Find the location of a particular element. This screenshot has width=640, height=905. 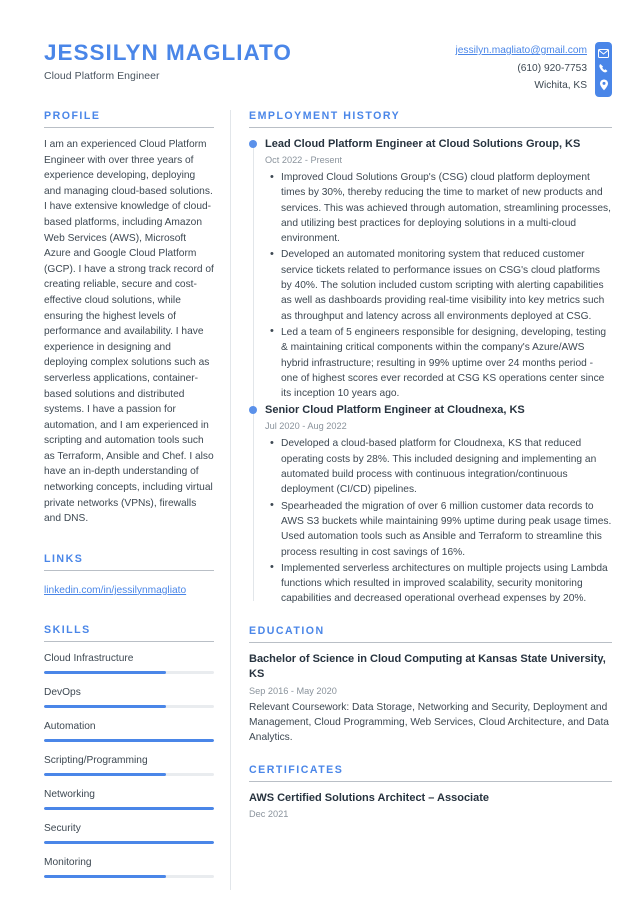

contact-location: Wichita, KS is located at coordinates (560, 85).